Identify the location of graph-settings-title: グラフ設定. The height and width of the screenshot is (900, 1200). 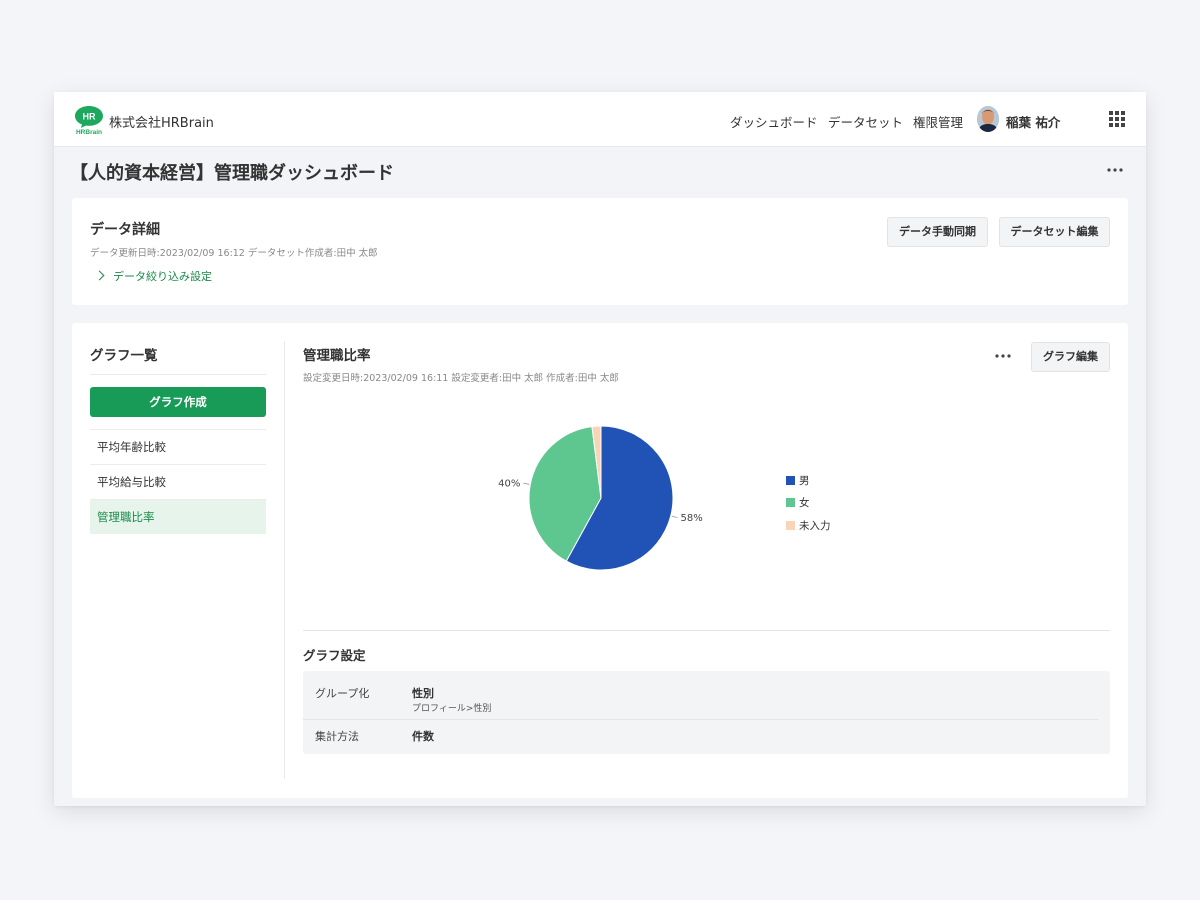
(334, 655).